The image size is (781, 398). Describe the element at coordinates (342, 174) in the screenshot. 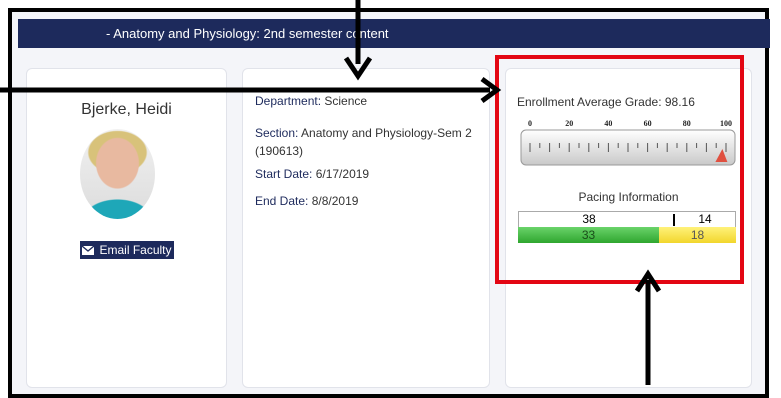

I see `start-date-value: 6/17/2019` at that location.